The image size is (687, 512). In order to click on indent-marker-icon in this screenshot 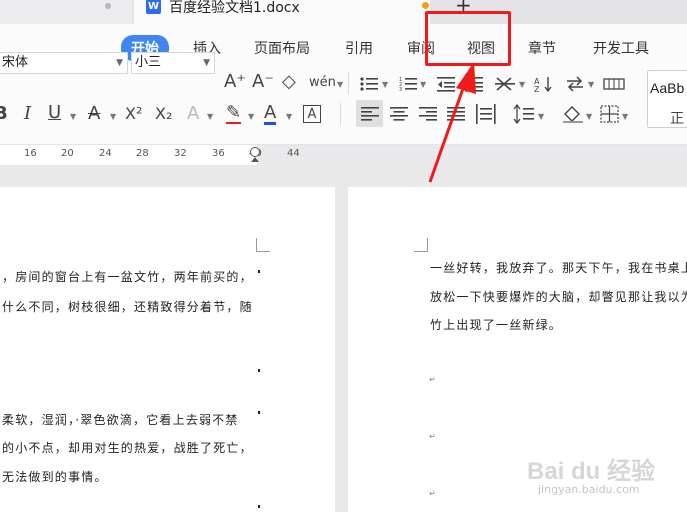, I will do `click(255, 152)`.